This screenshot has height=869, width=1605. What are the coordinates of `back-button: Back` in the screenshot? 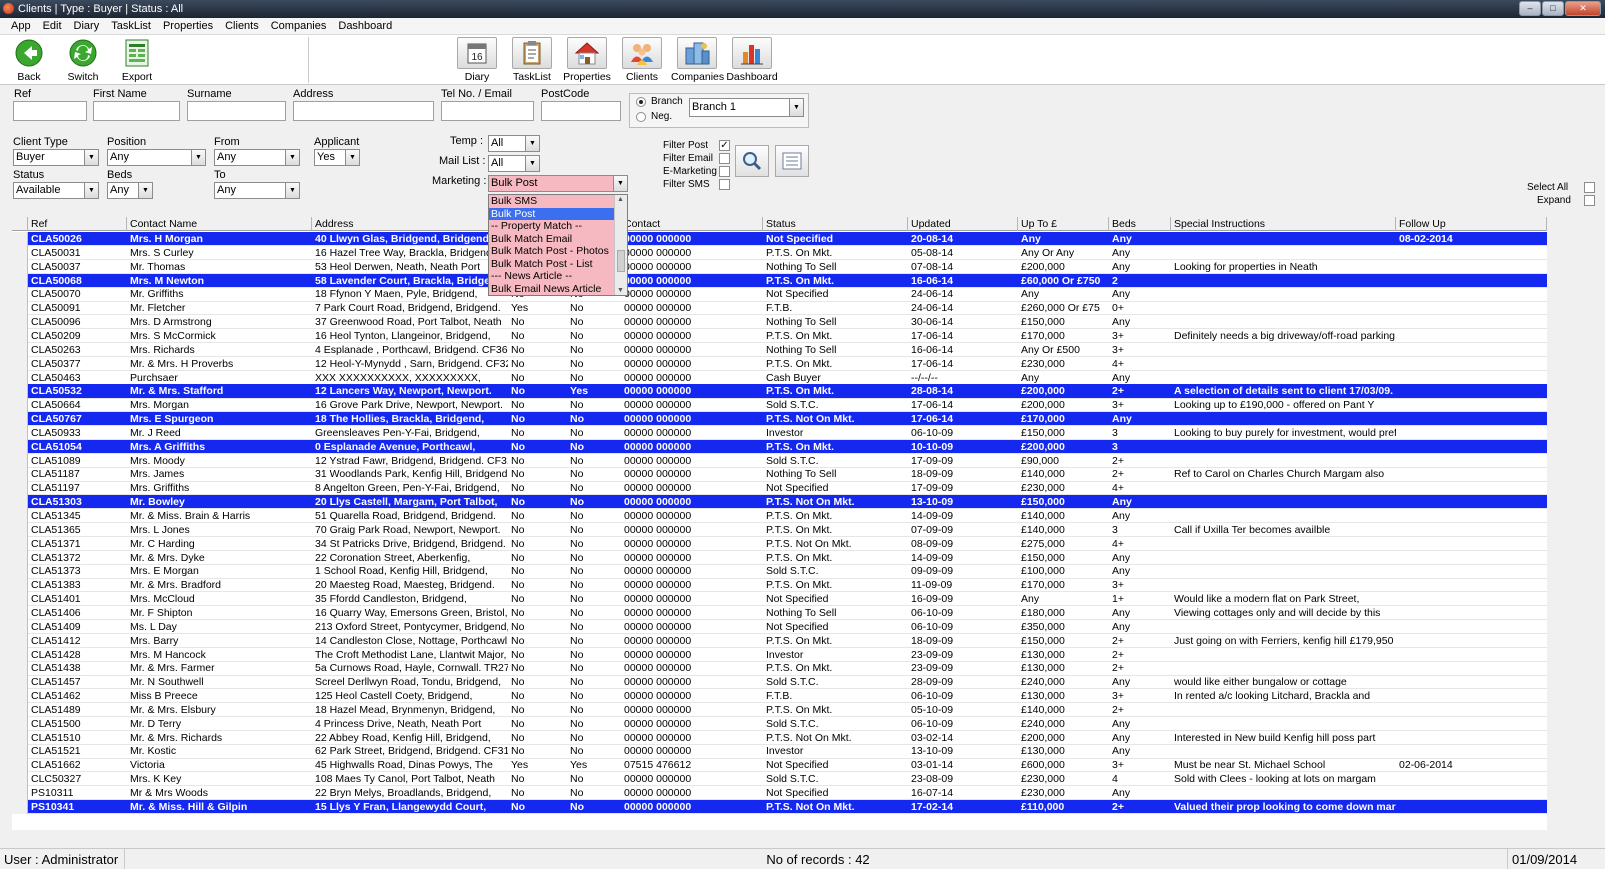 It's located at (29, 60).